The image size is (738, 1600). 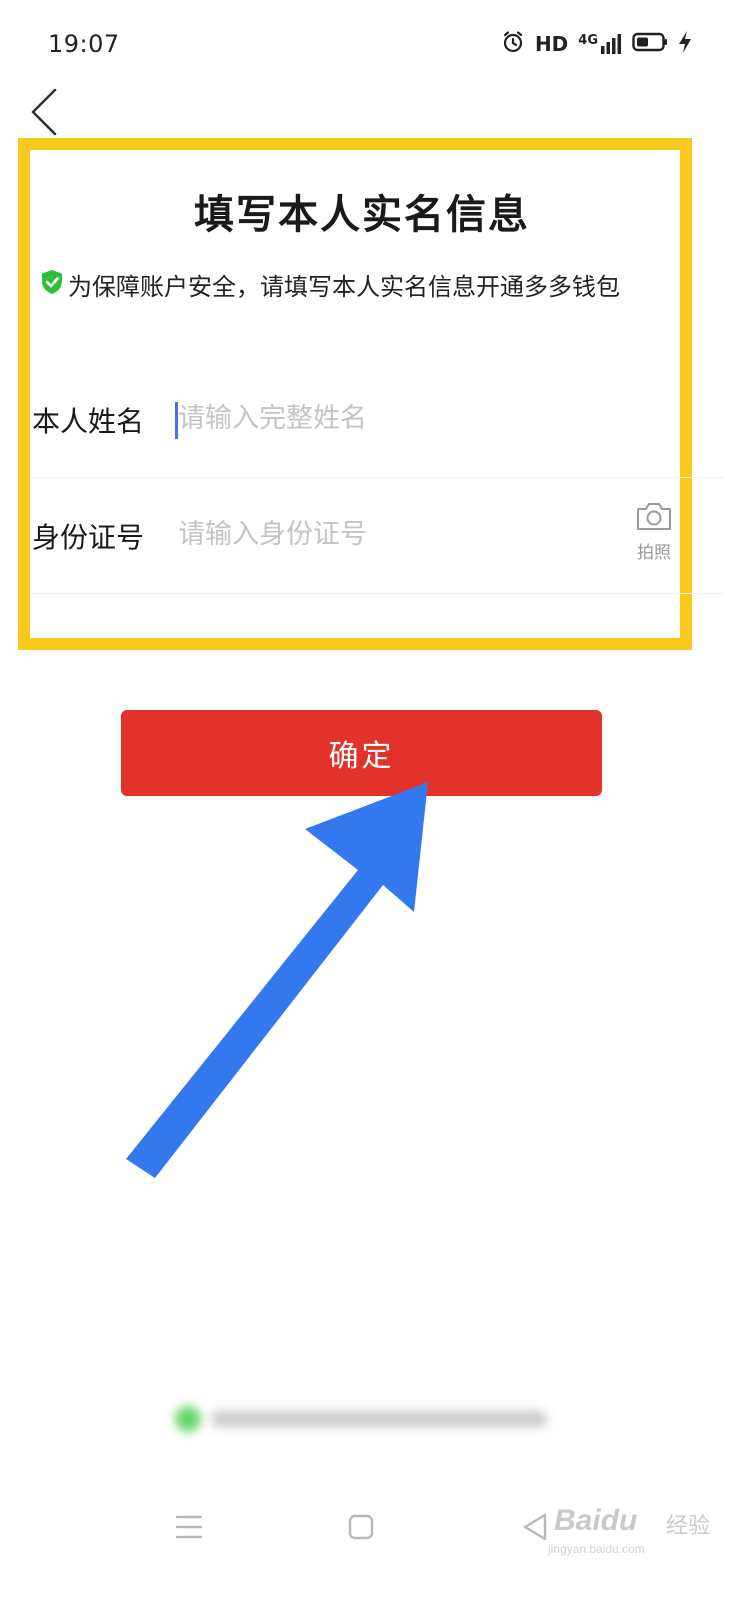 I want to click on agreement-checkbox-icon, so click(x=188, y=1419).